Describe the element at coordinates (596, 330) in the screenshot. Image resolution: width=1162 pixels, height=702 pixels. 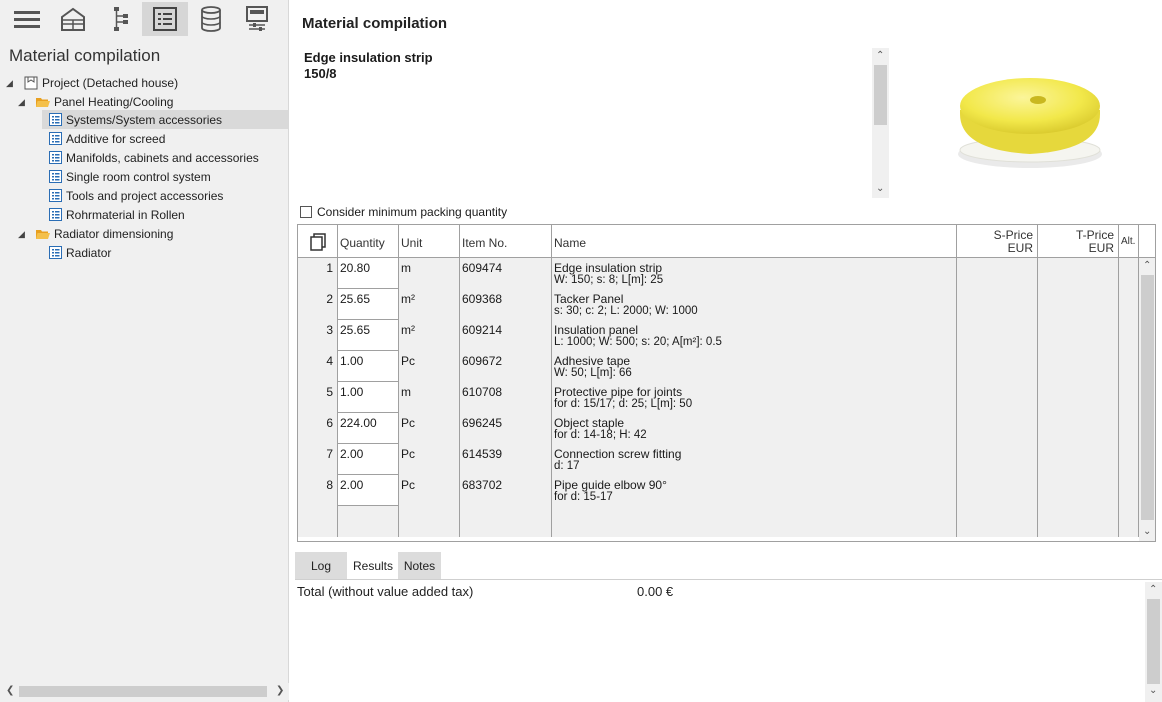
I see `item-name: Insulation panel` at that location.